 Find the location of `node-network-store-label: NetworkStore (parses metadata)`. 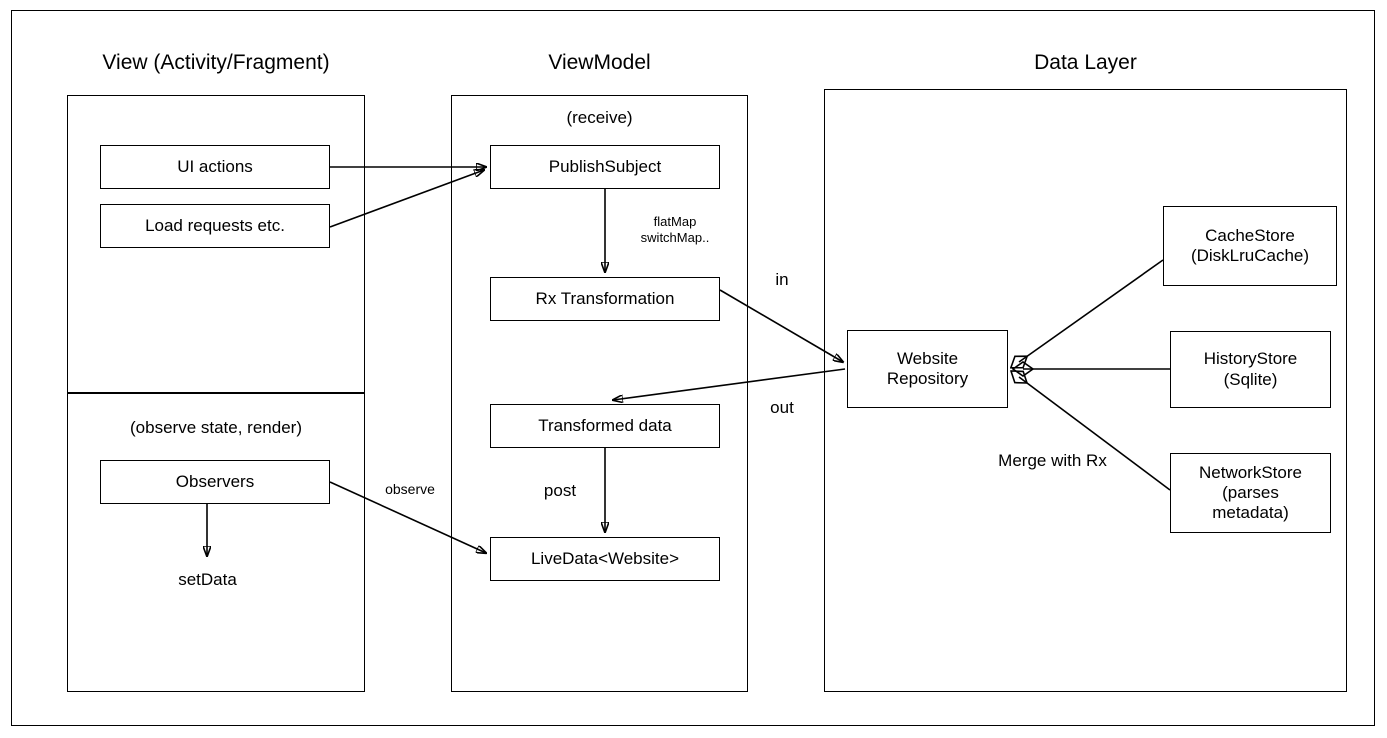

node-network-store-label: NetworkStore (parses metadata) is located at coordinates (1250, 492).